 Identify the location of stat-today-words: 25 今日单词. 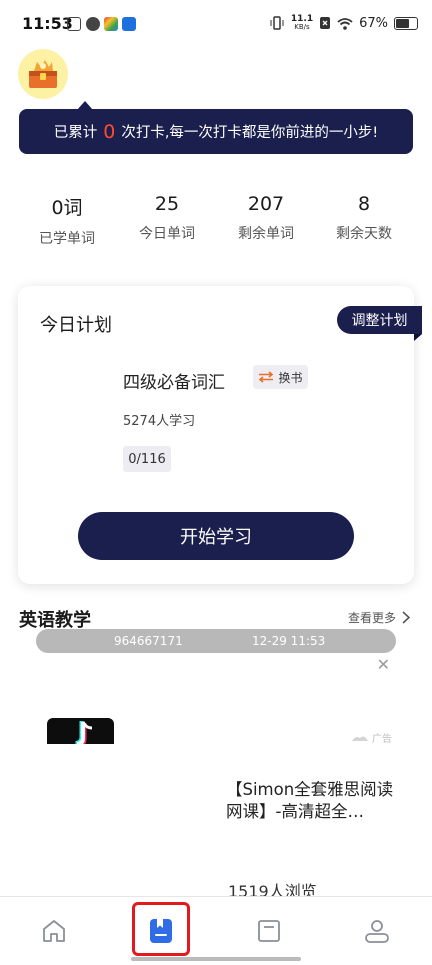
(167, 218).